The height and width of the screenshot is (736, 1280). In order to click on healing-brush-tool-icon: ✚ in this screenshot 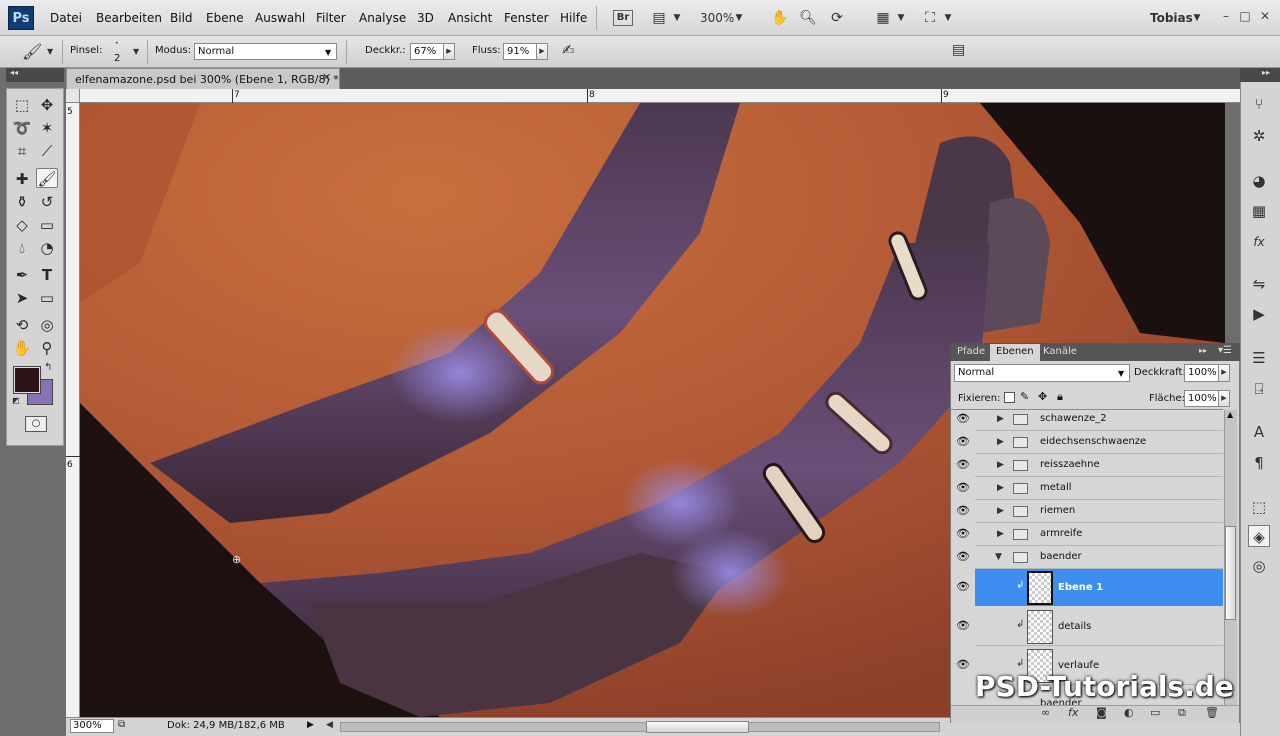, I will do `click(22, 179)`.